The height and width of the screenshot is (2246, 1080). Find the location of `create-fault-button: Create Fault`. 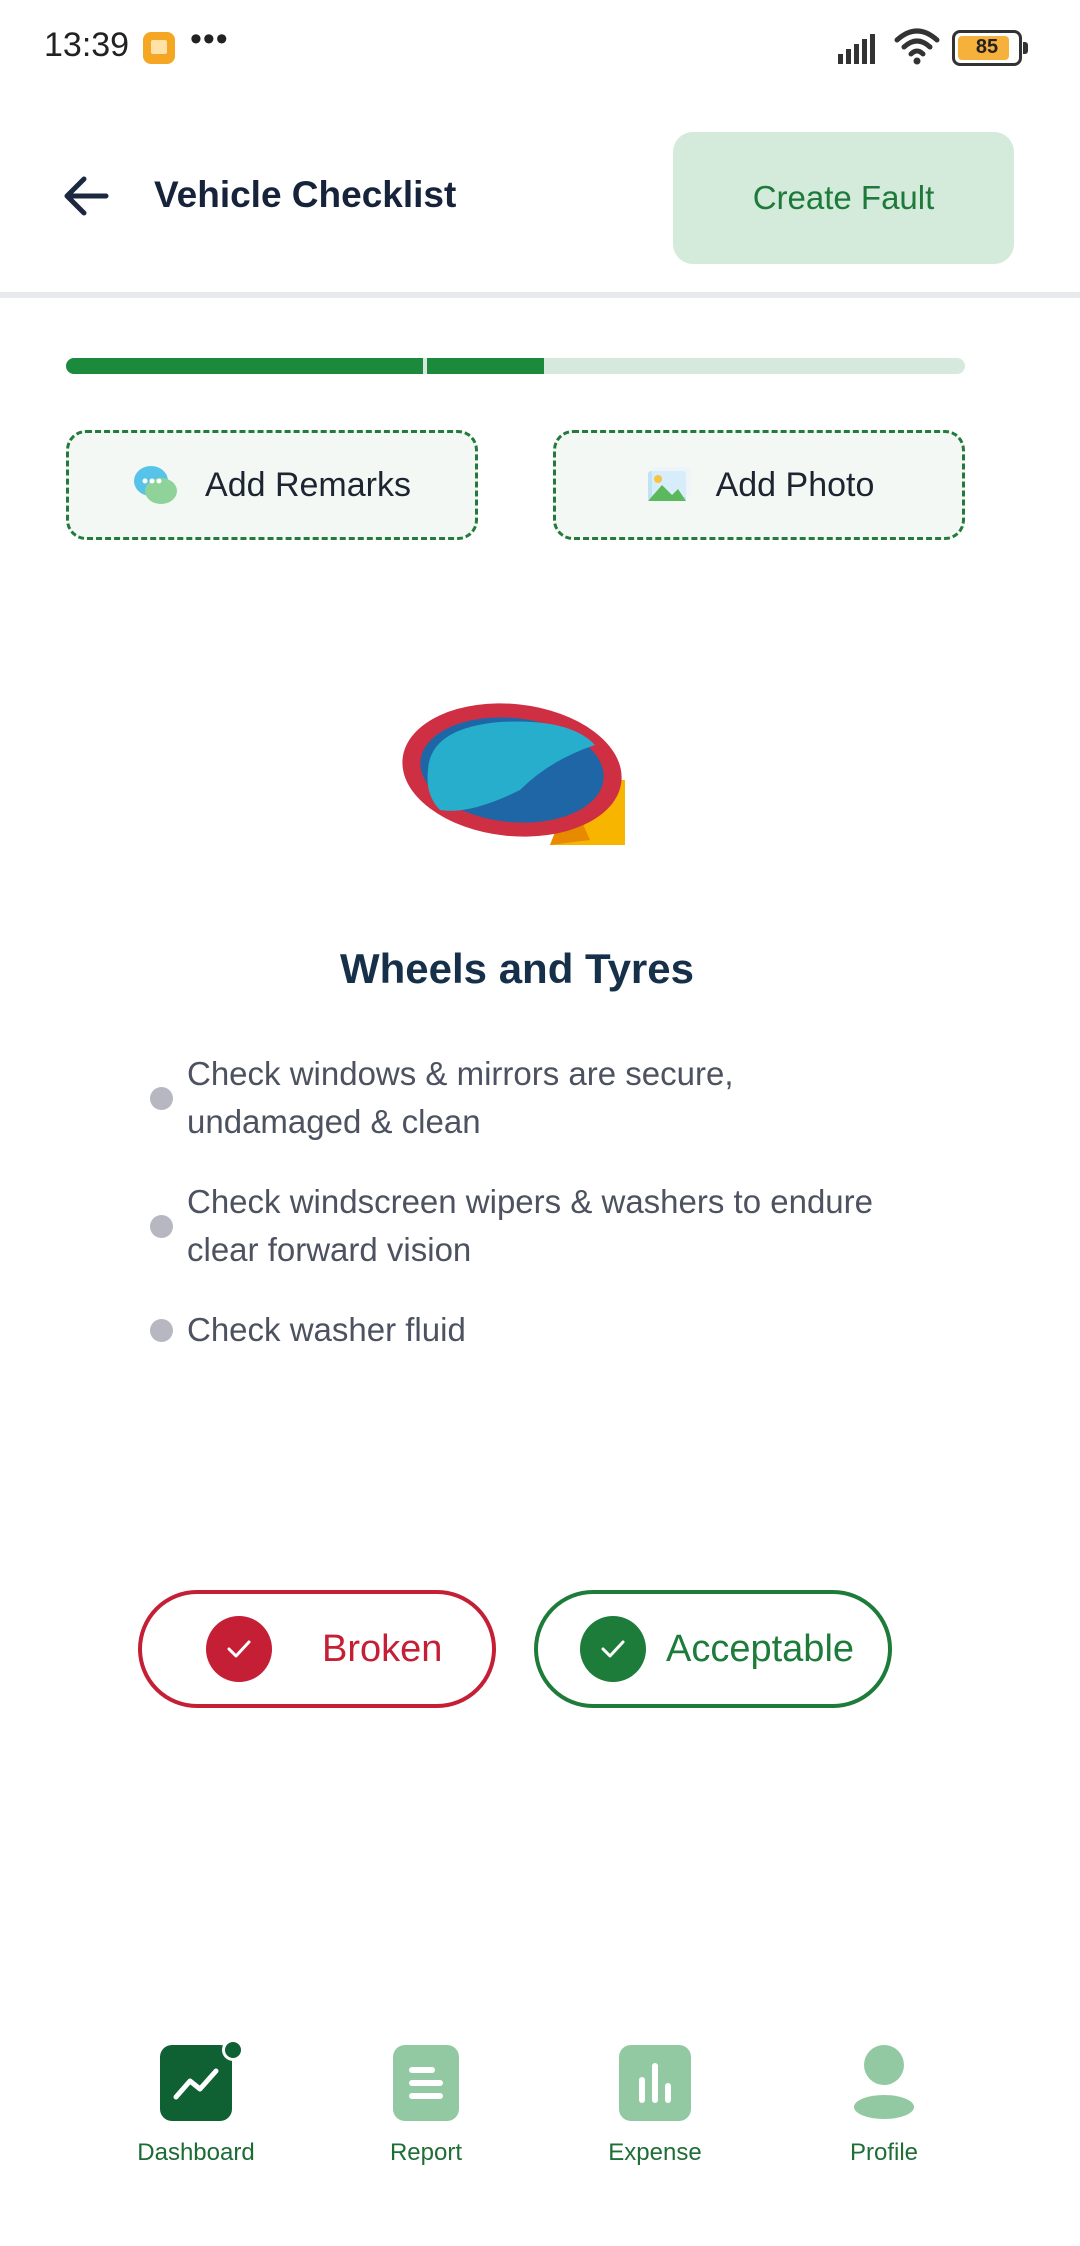

create-fault-button: Create Fault is located at coordinates (843, 198).